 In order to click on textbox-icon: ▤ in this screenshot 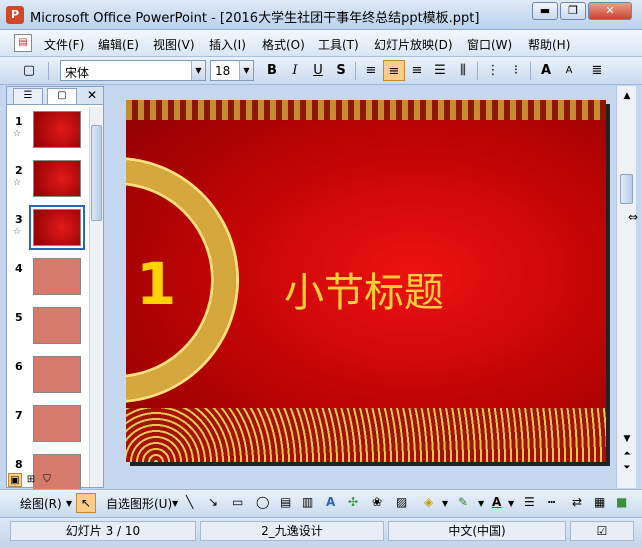, I will do `click(285, 502)`.